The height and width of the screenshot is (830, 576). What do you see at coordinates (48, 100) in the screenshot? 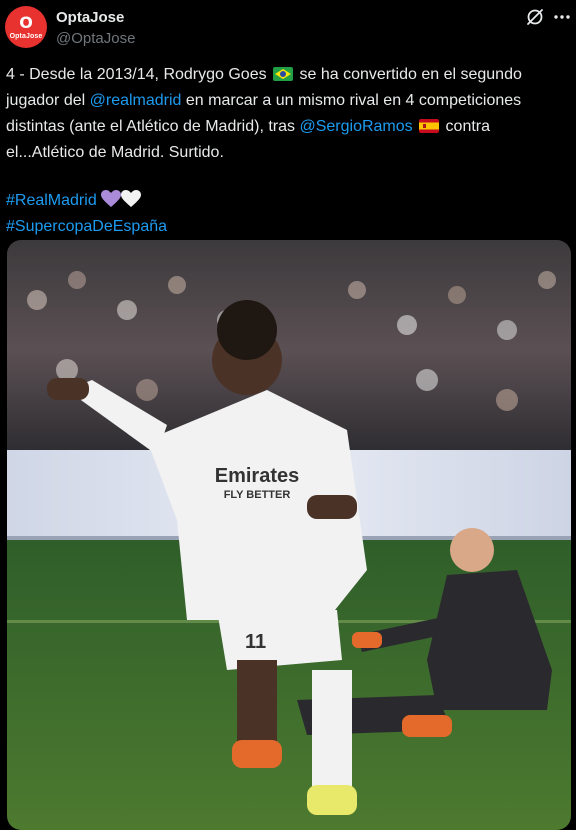
I see `tweet-text-segment: jugador del` at bounding box center [48, 100].